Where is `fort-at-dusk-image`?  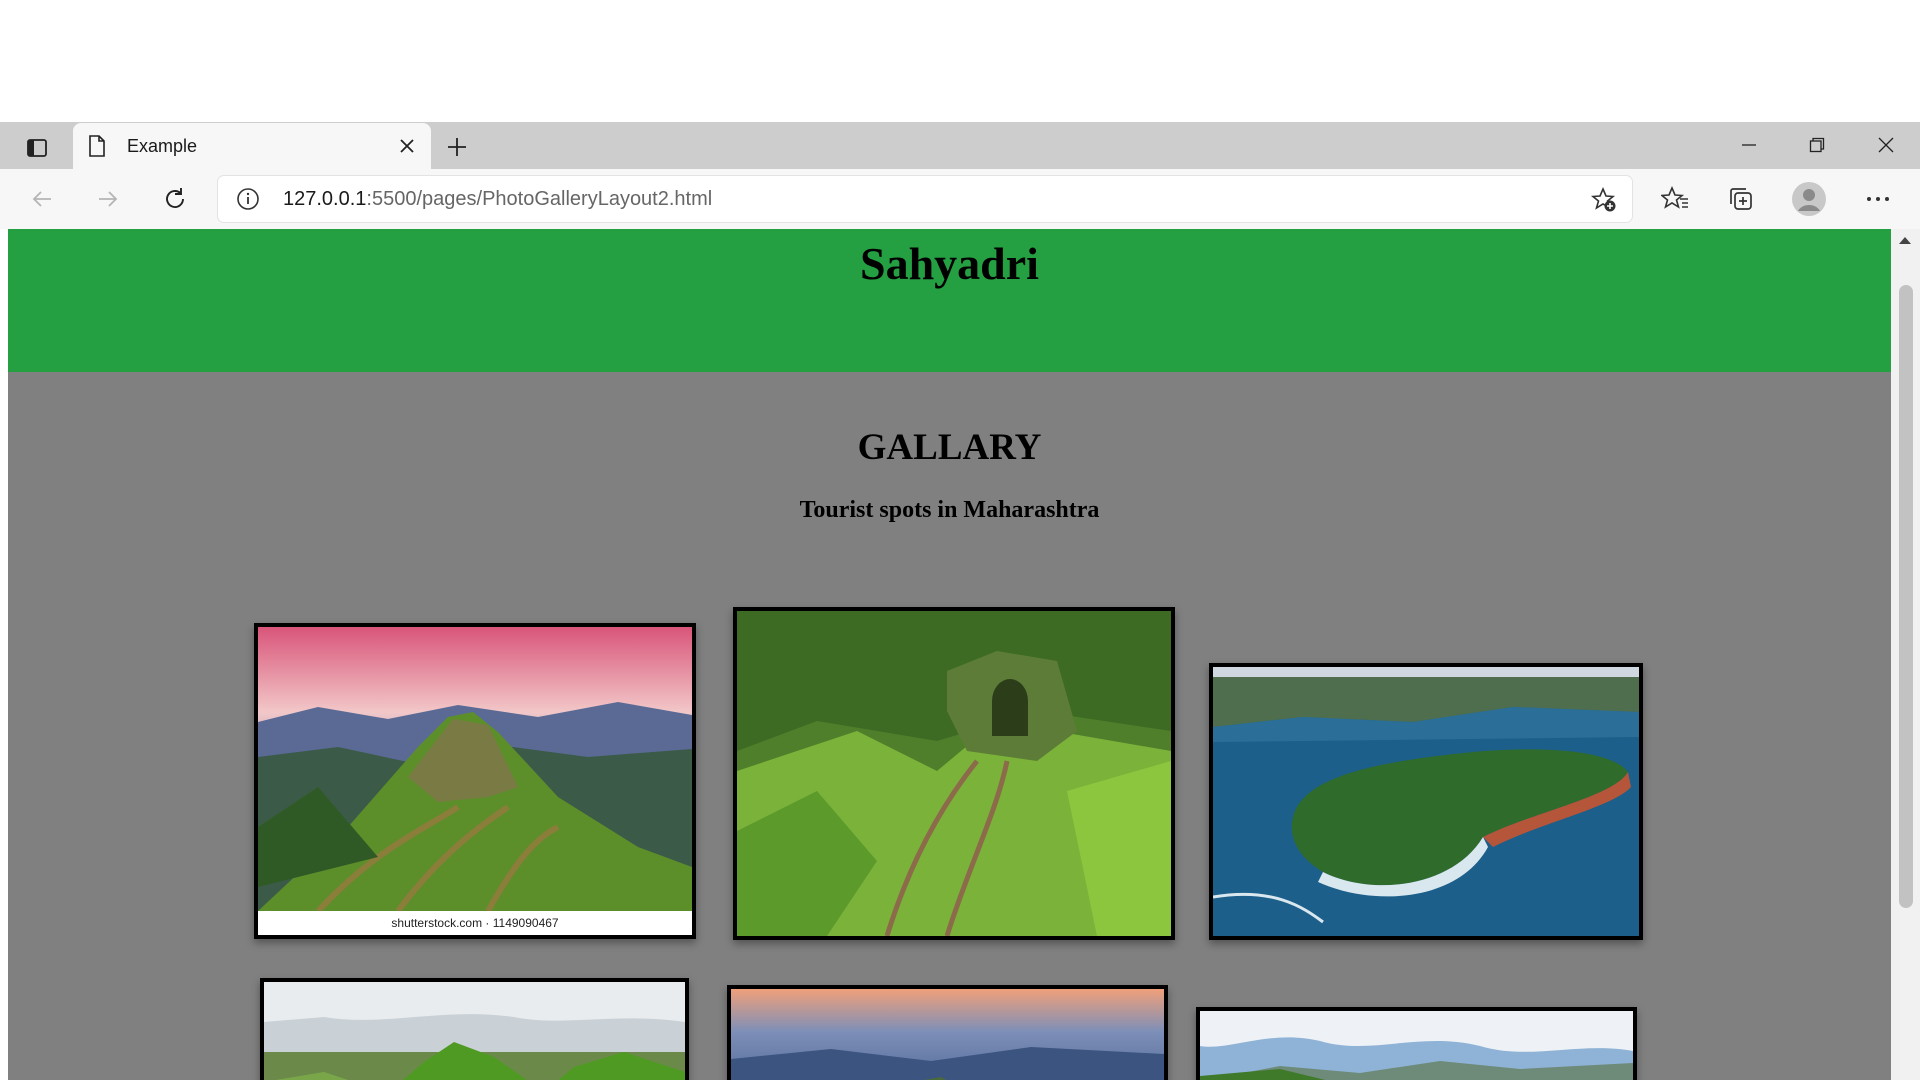
fort-at-dusk-image is located at coordinates (947, 1034).